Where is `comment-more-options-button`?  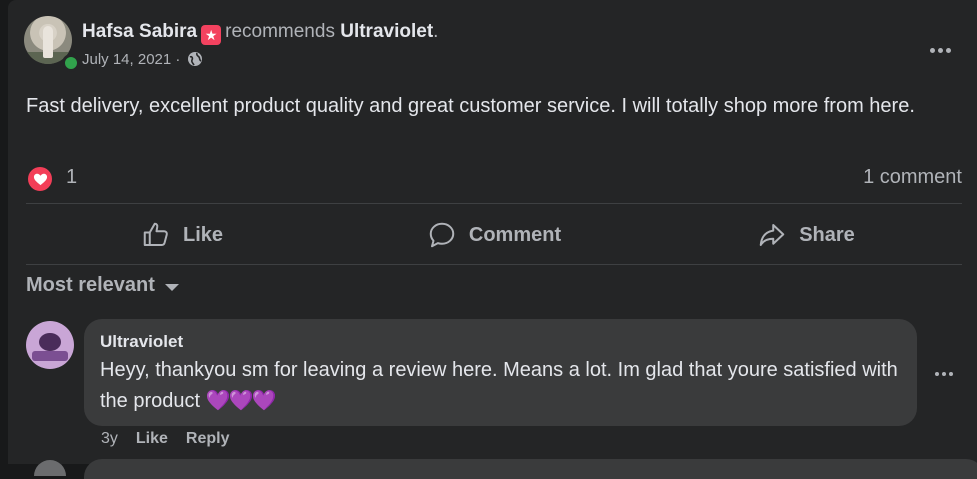 comment-more-options-button is located at coordinates (944, 374).